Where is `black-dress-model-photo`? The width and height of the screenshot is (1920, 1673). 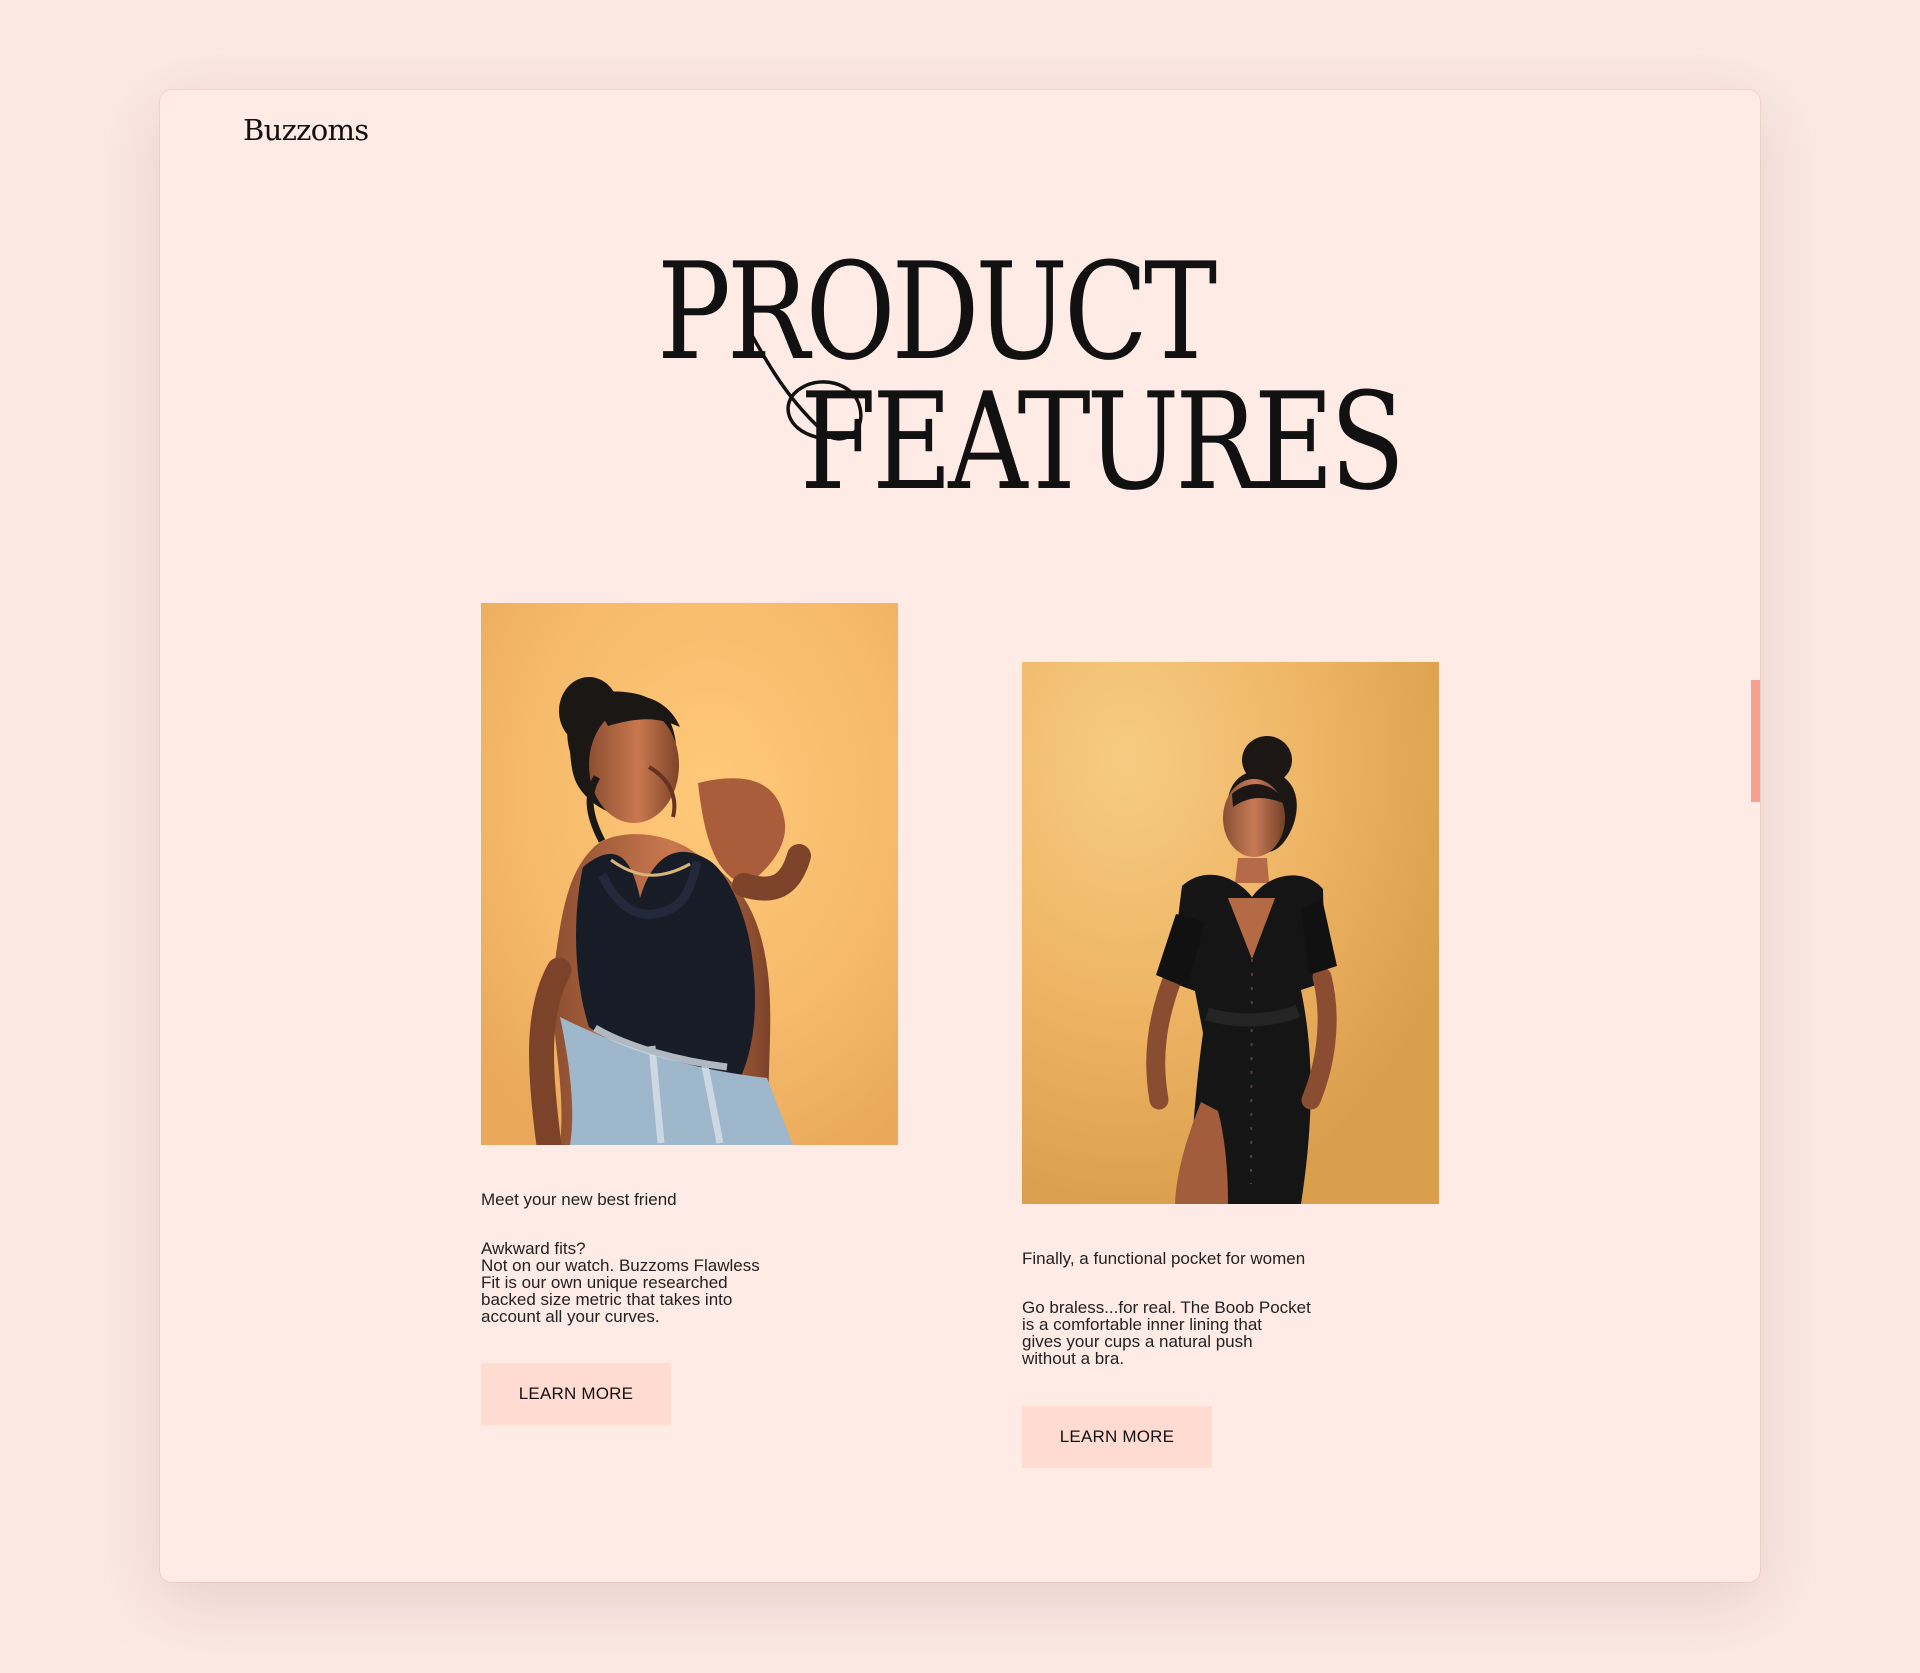 black-dress-model-photo is located at coordinates (1230, 933).